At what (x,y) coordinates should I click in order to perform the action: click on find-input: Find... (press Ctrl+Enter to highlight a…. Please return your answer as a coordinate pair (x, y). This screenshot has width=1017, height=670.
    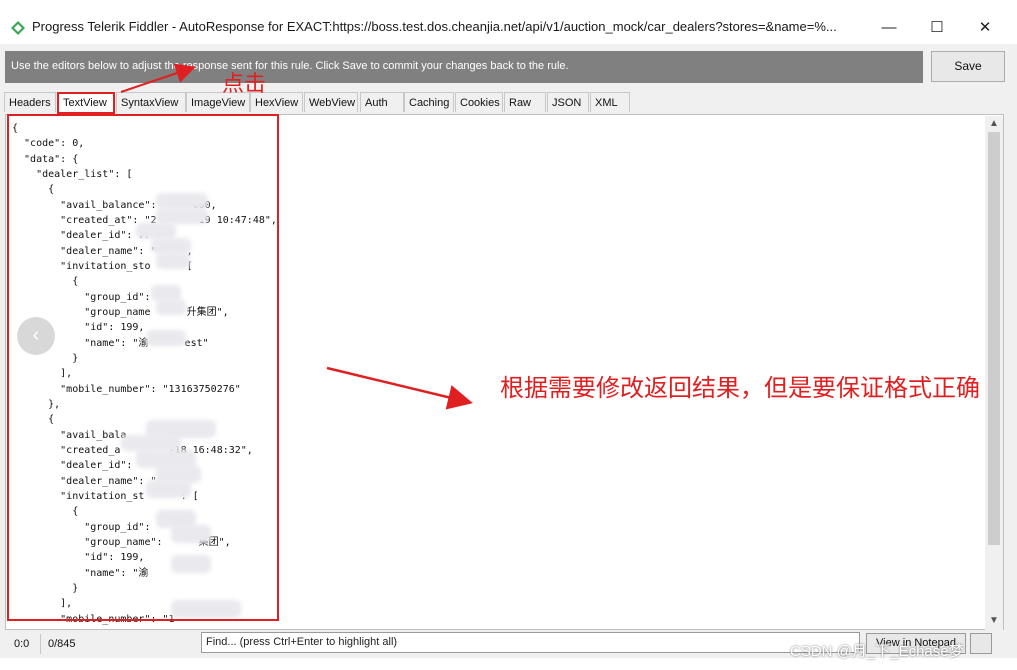
    Looking at the image, I should click on (530, 642).